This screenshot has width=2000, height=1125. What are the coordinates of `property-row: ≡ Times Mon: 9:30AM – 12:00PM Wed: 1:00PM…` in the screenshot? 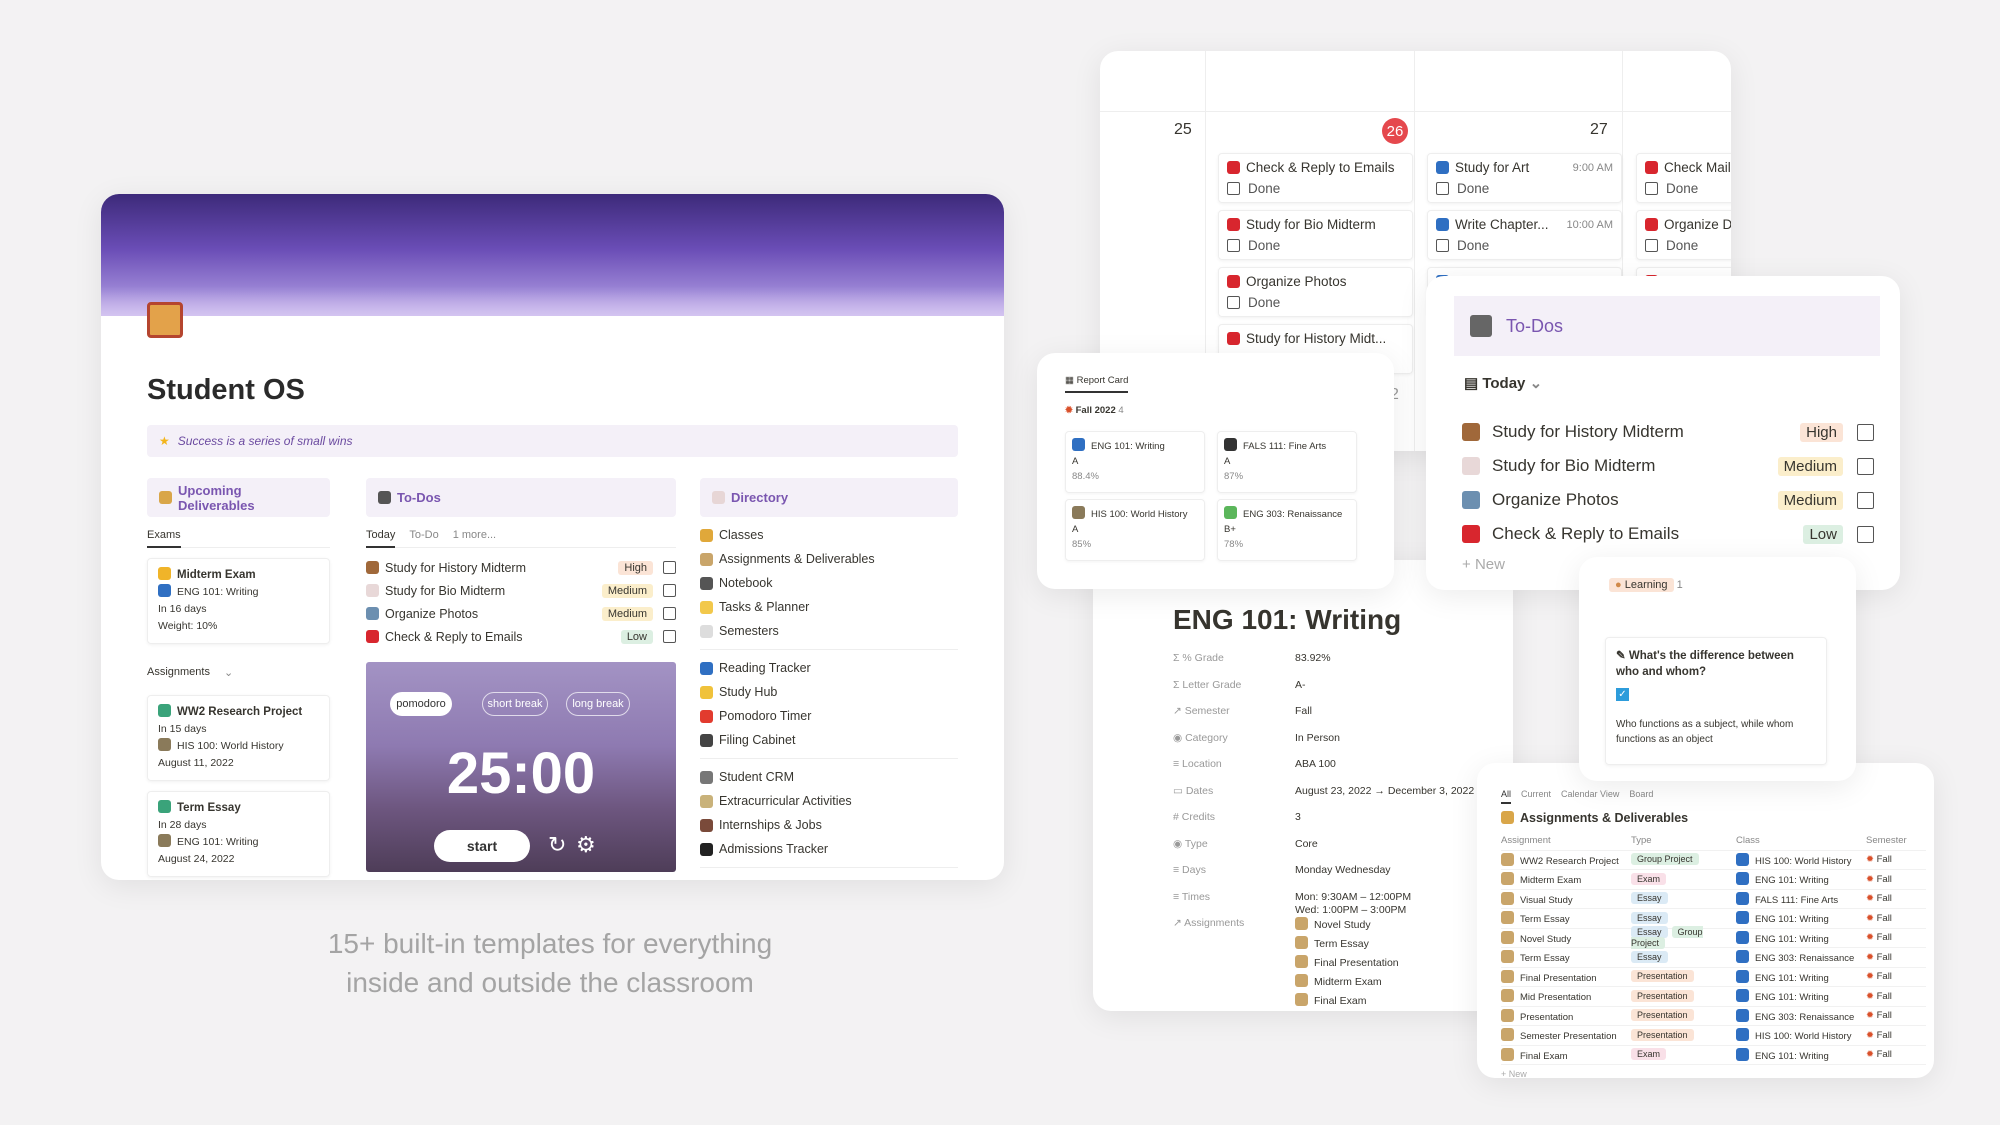 It's located at (1338, 904).